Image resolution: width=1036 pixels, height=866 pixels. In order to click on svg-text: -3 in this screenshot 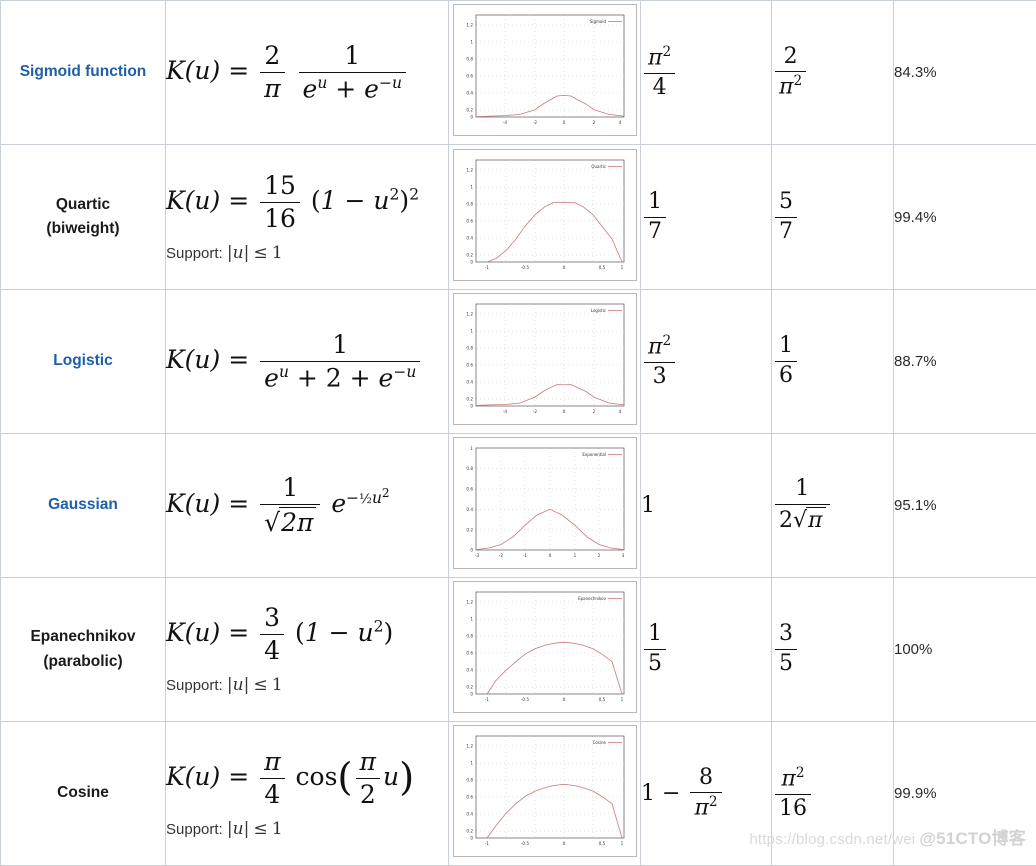, I will do `click(476, 555)`.